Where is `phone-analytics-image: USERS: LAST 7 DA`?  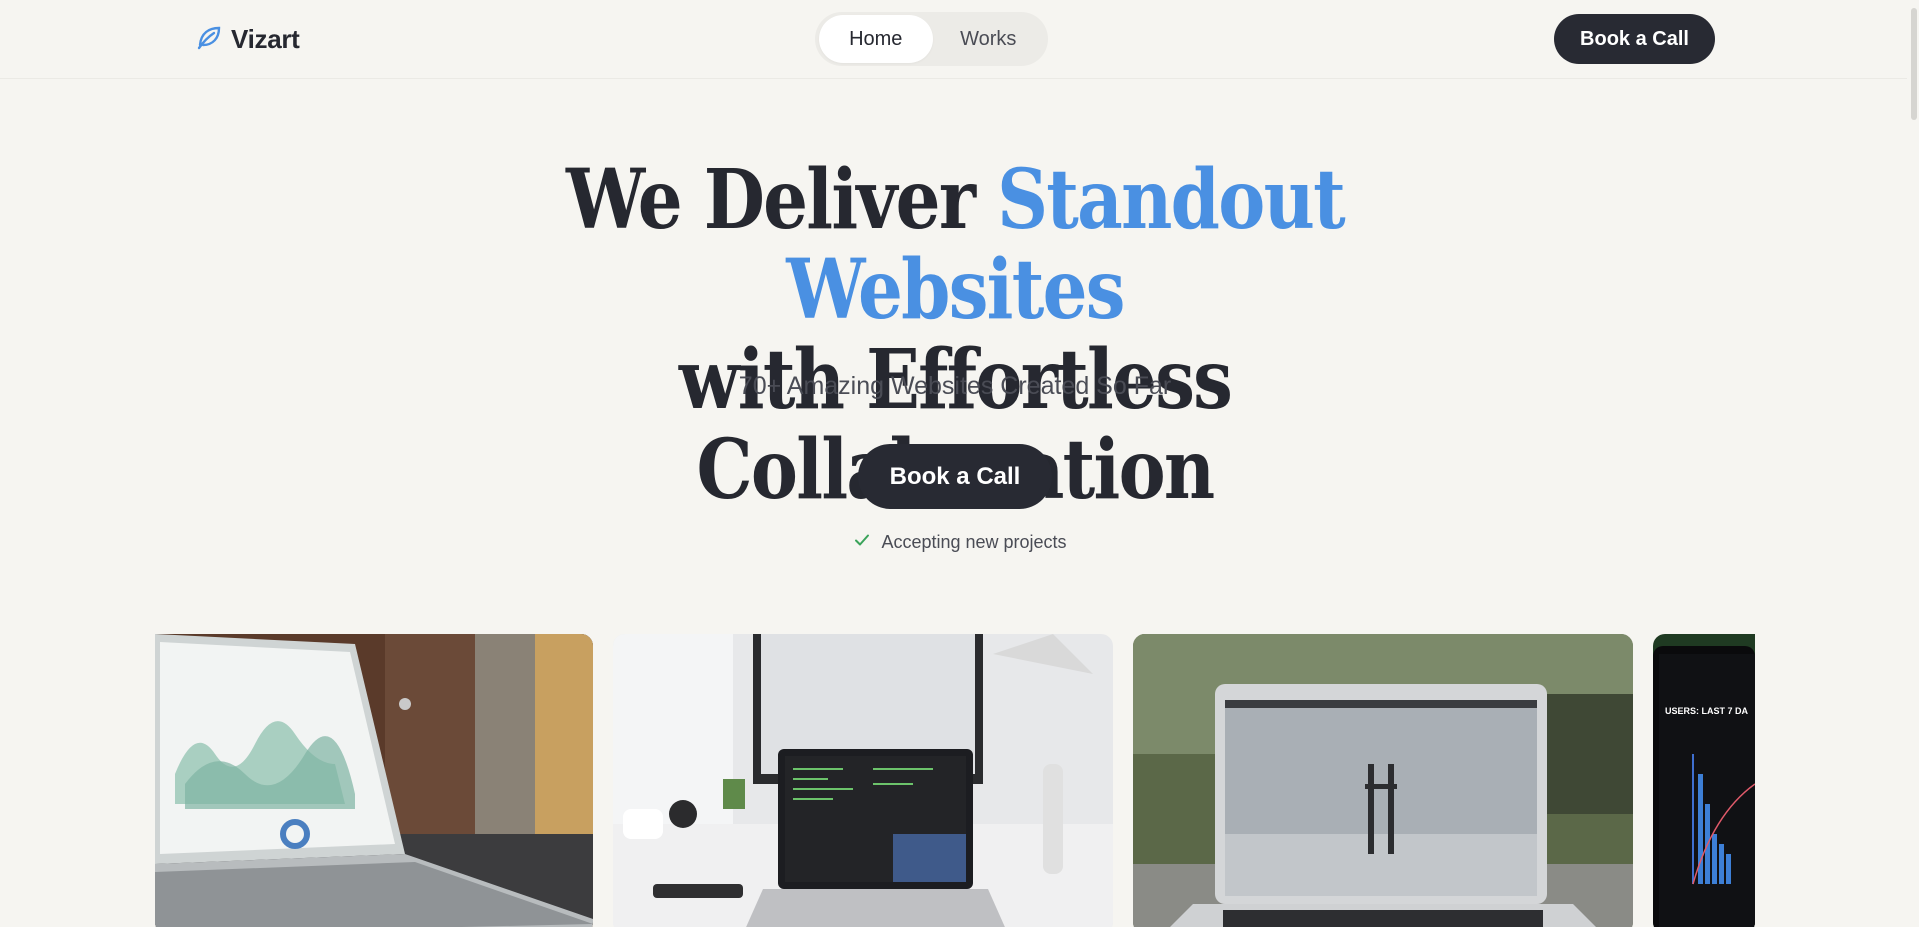
phone-analytics-image: USERS: LAST 7 DA is located at coordinates (1704, 780).